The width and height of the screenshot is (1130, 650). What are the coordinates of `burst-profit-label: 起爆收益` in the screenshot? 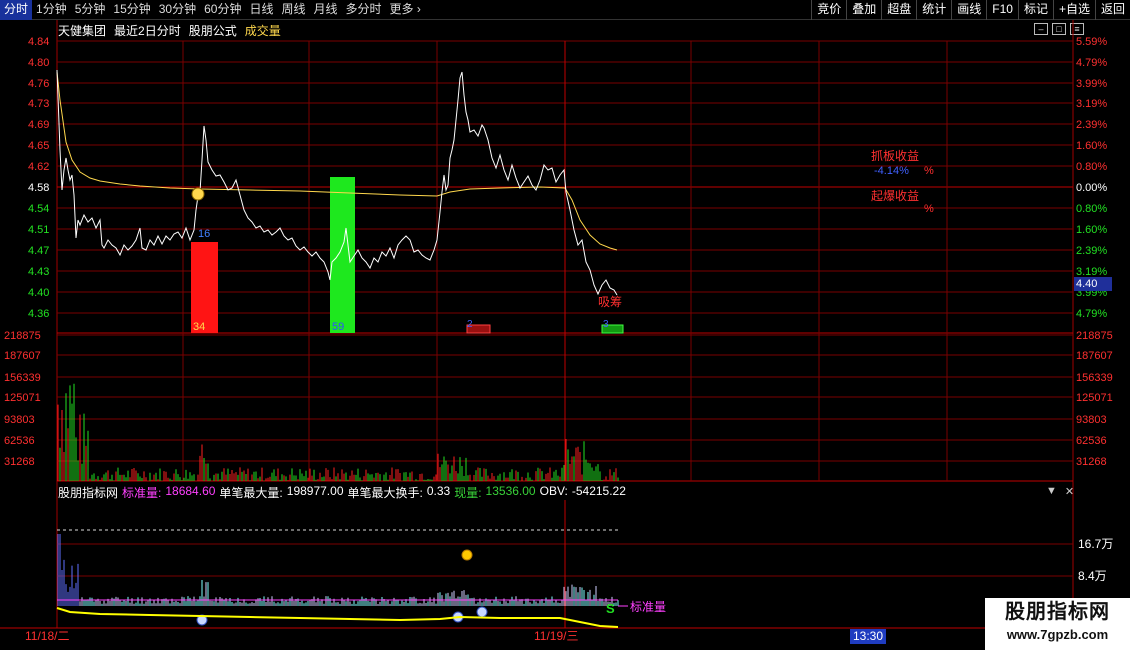 It's located at (895, 196).